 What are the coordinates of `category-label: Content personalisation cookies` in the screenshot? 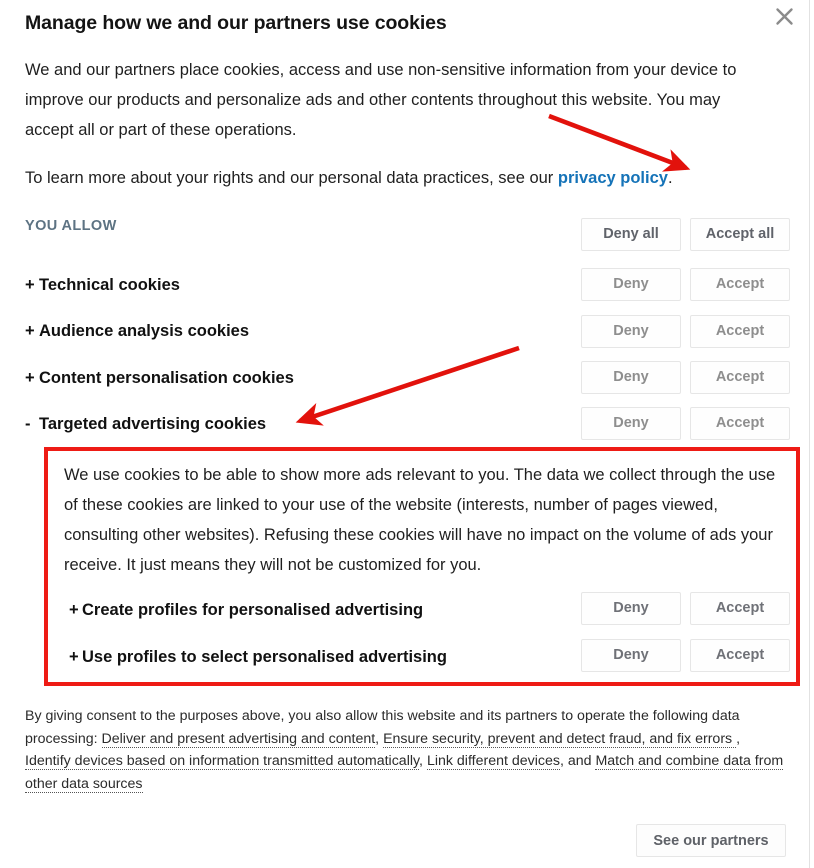 It's located at (166, 378).